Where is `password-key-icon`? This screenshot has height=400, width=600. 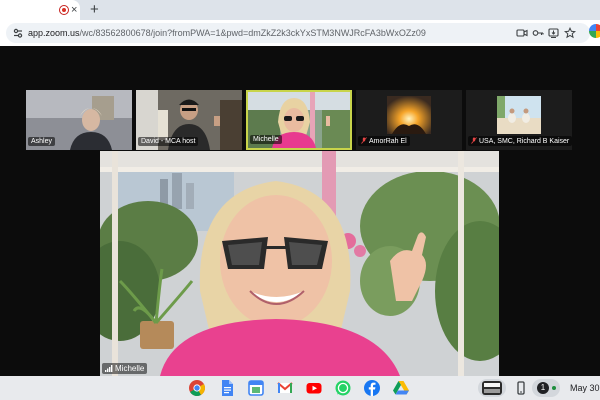
password-key-icon is located at coordinates (538, 33).